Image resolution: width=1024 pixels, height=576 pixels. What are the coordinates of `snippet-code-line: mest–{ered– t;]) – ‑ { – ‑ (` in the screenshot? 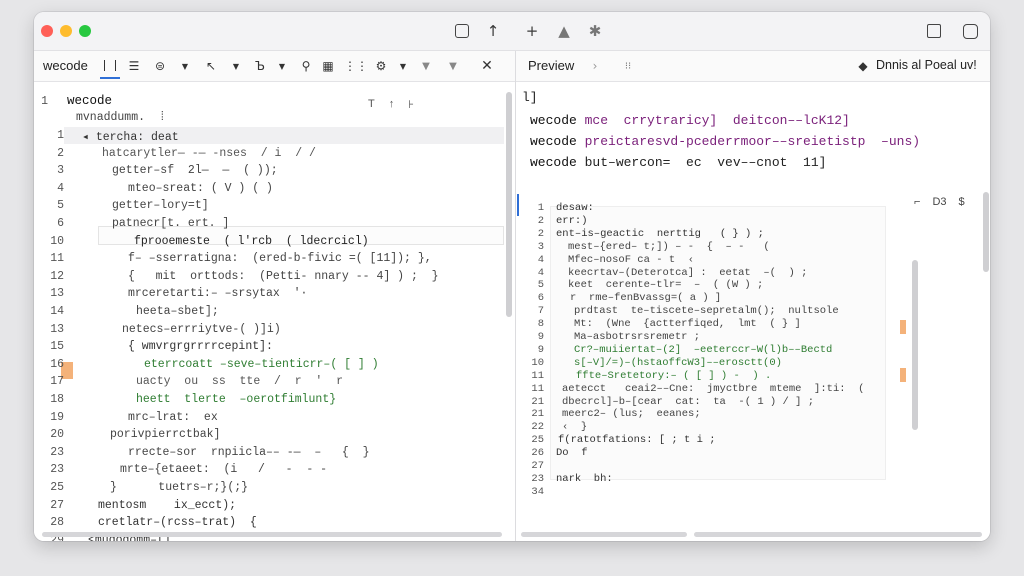 It's located at (669, 246).